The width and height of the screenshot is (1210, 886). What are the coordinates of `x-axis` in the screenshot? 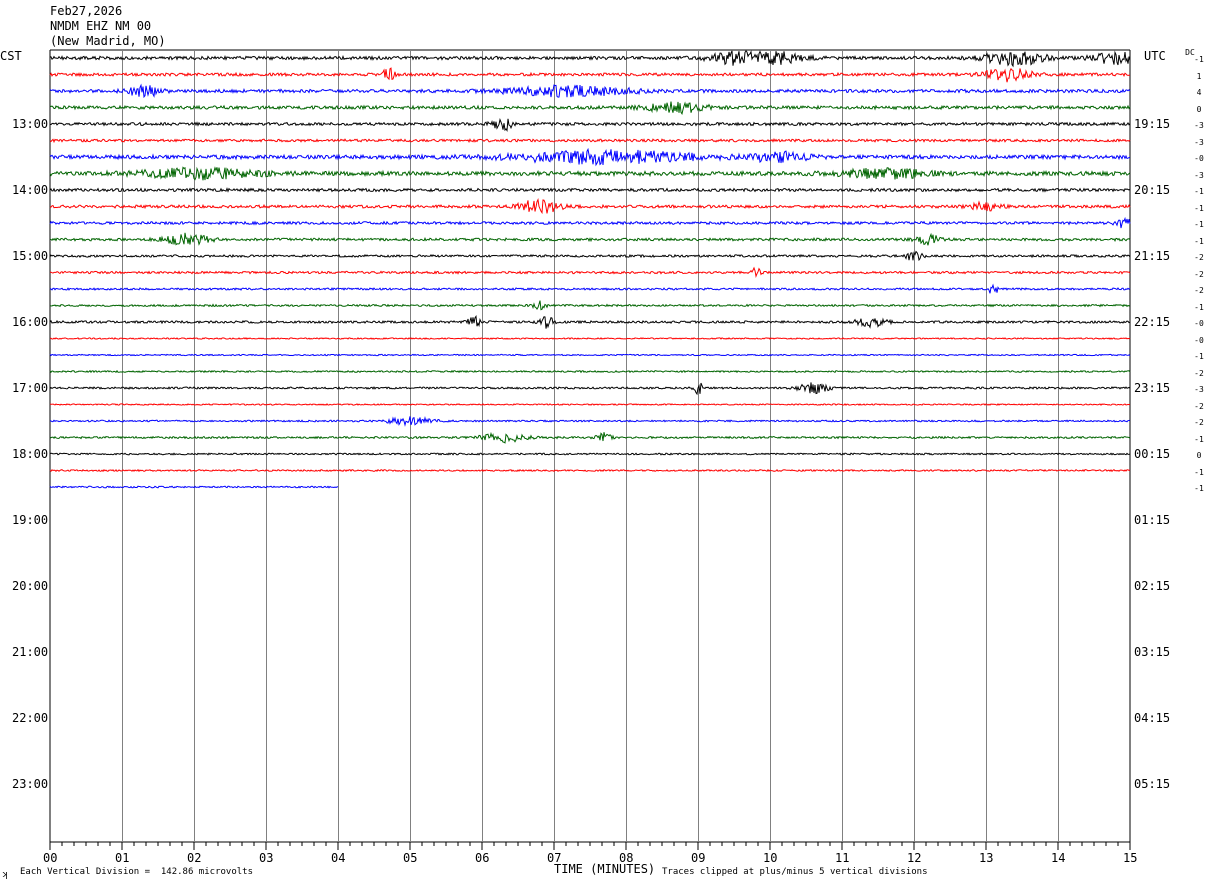 It's located at (590, 846).